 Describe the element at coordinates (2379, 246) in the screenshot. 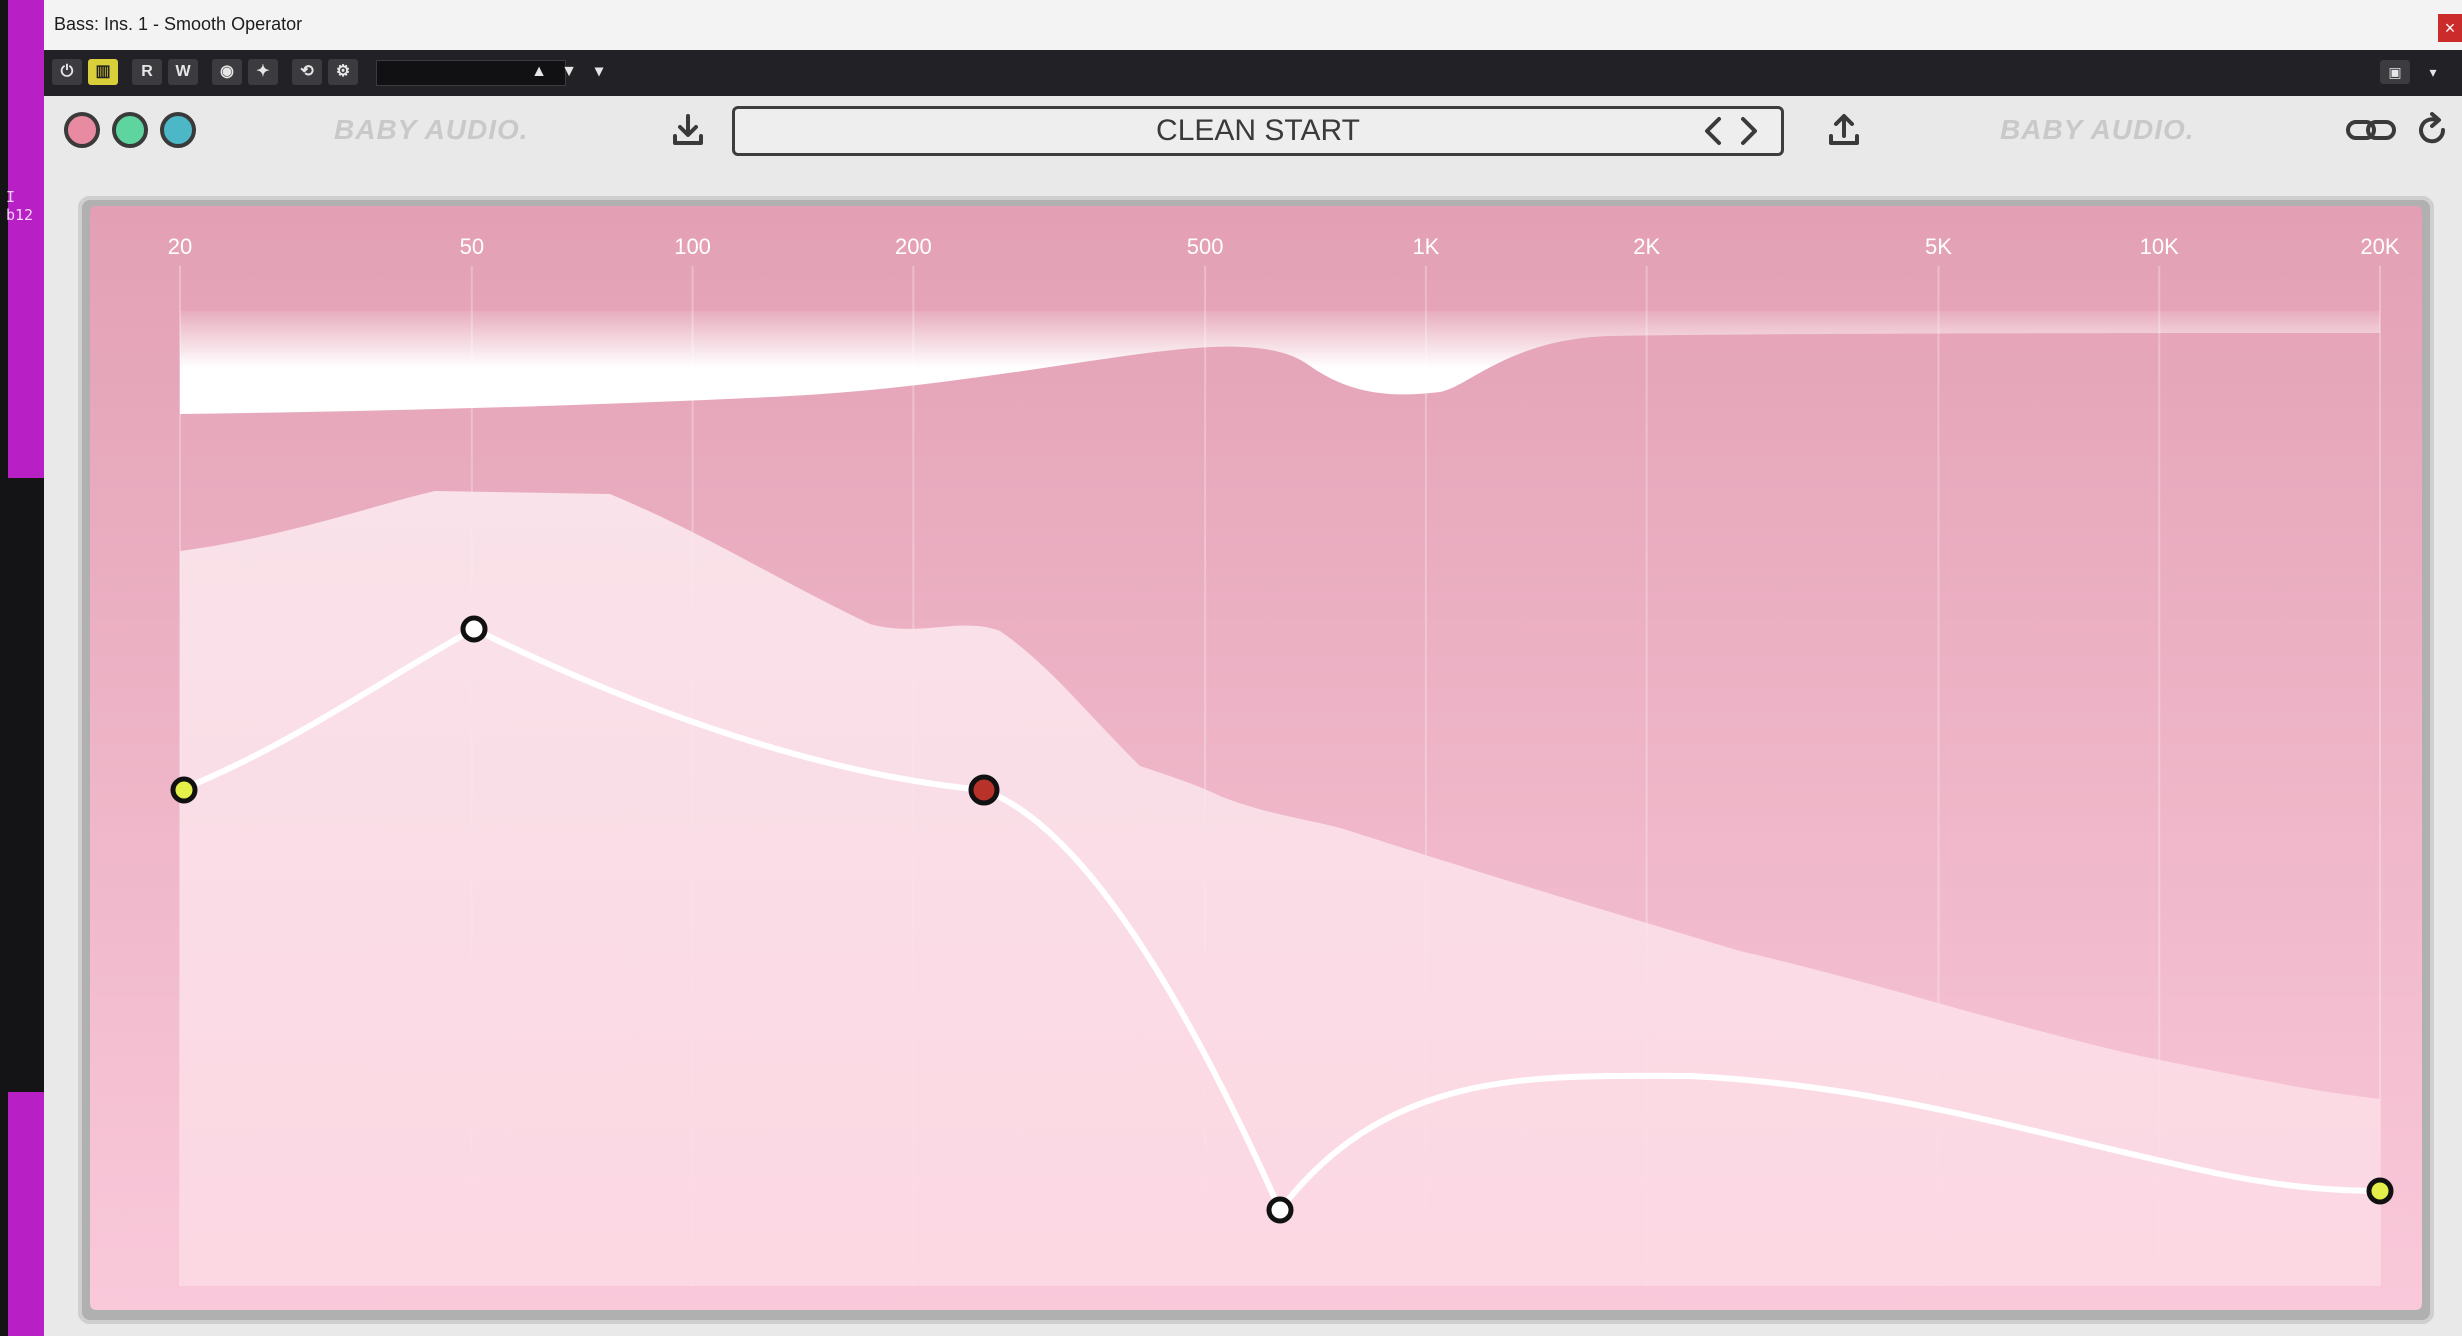

I see `freq-label: 20K` at that location.